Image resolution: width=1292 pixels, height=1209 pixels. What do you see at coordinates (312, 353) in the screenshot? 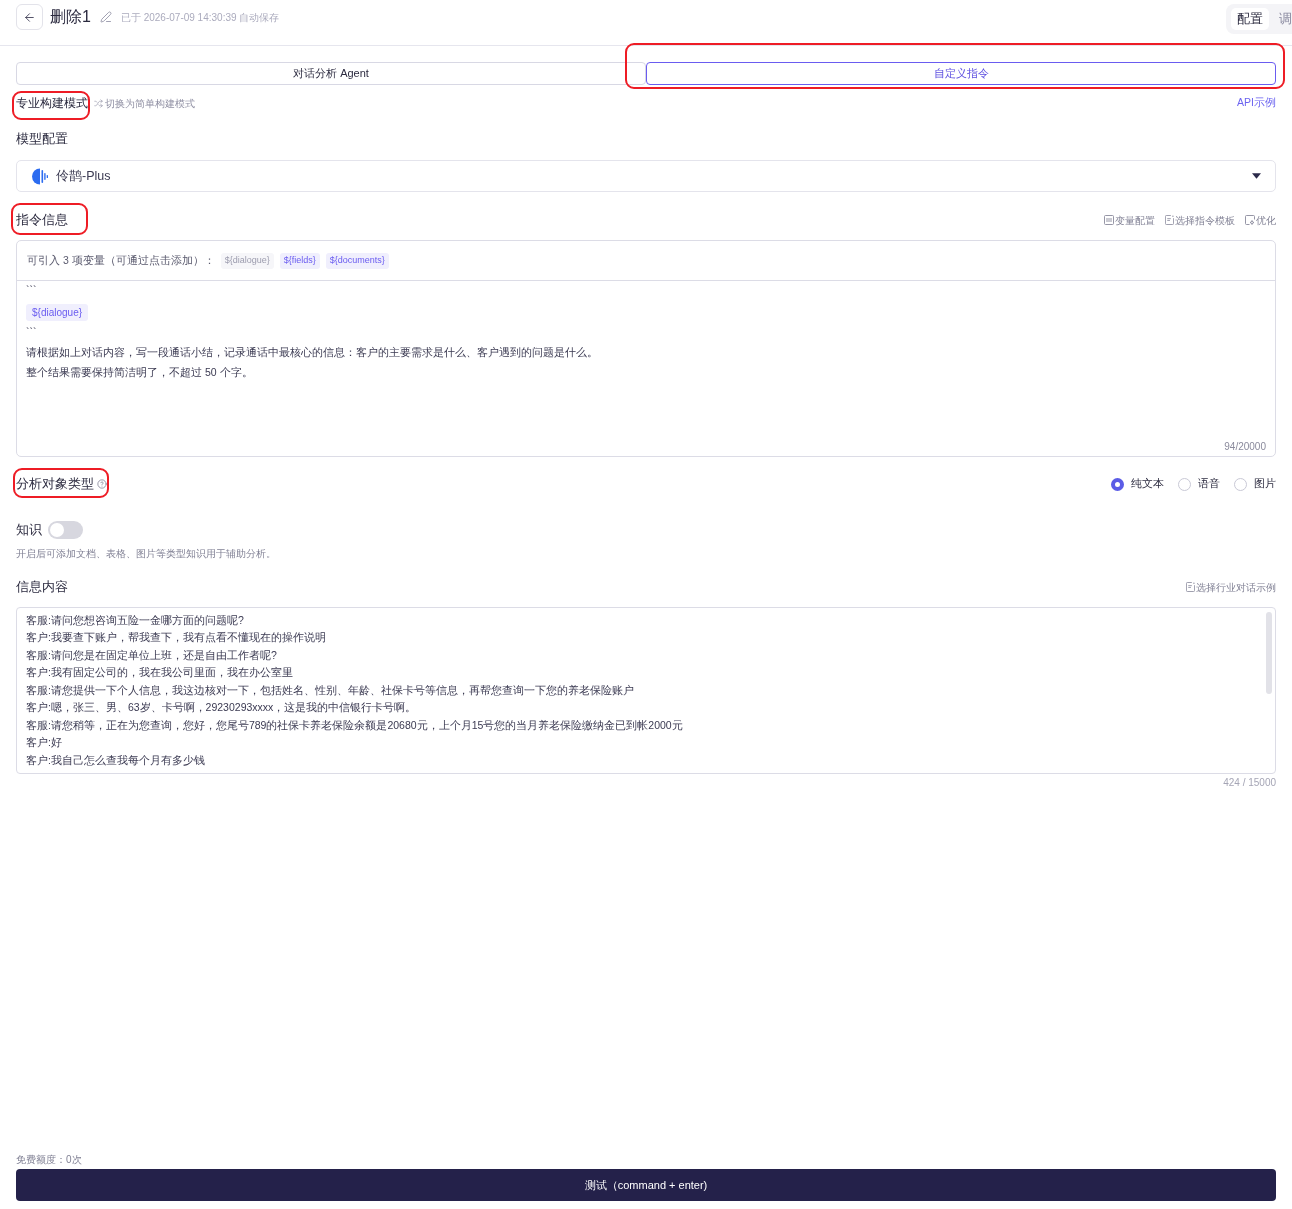
I see `editor-line: 请根据如上对话内容，写一段通话小结，记录通话中最核心的信息：客户的主要需求是什么、客户遇到的问题是什么。` at bounding box center [312, 353].